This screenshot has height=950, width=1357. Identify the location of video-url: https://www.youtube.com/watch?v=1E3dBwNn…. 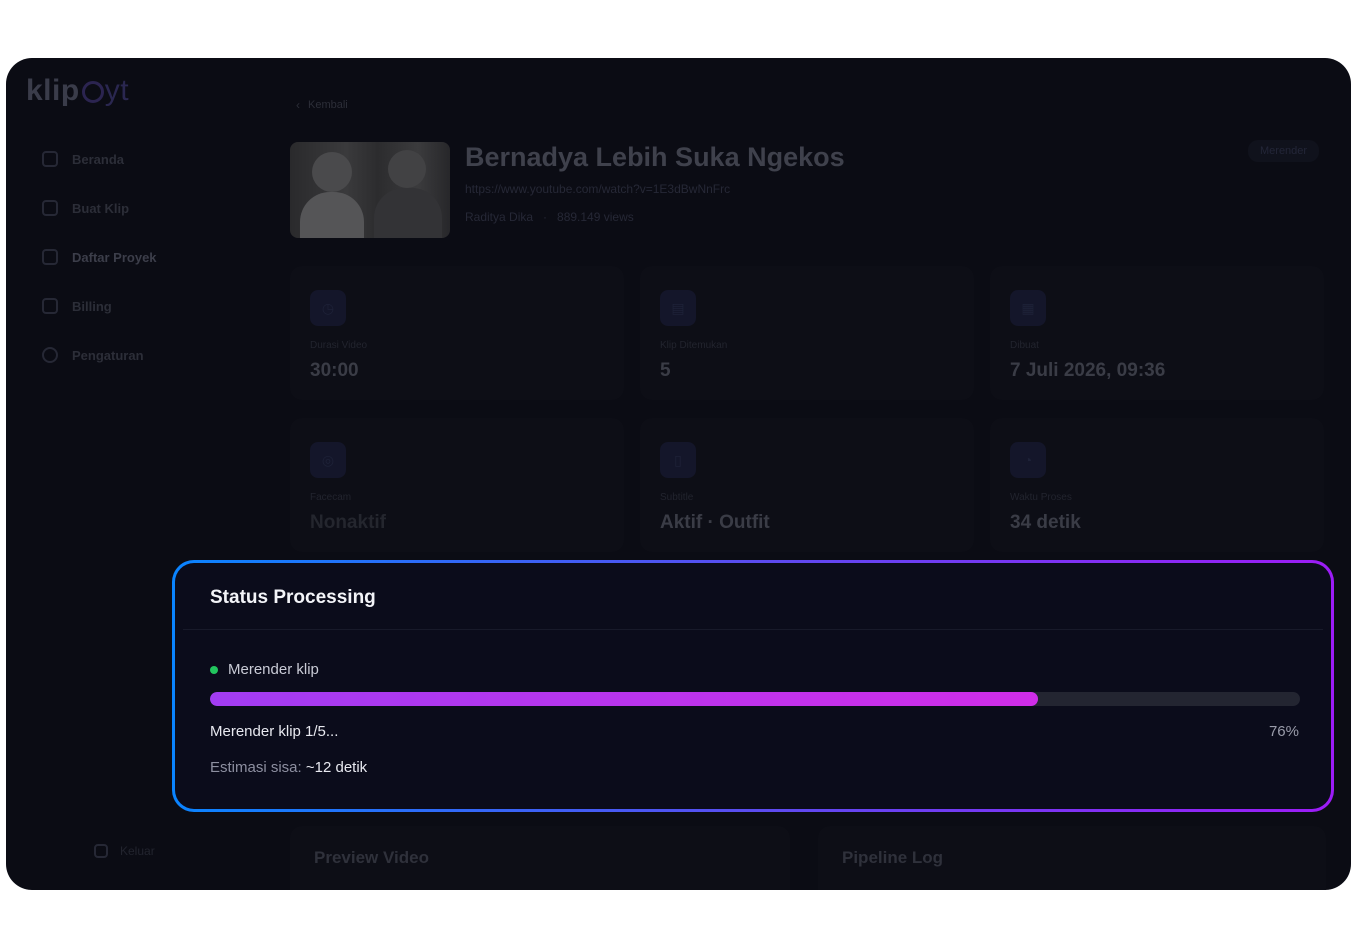
(597, 189).